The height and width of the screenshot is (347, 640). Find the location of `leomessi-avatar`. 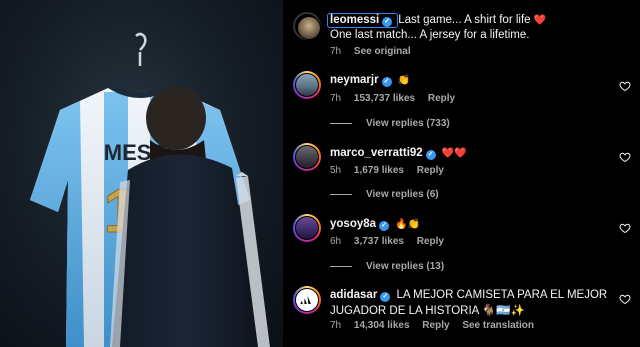

leomessi-avatar is located at coordinates (307, 26).